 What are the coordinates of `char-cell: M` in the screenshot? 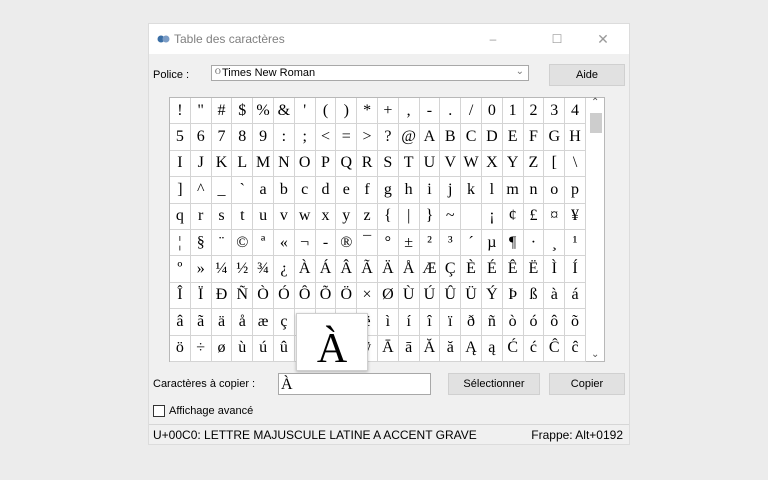 It's located at (263, 164).